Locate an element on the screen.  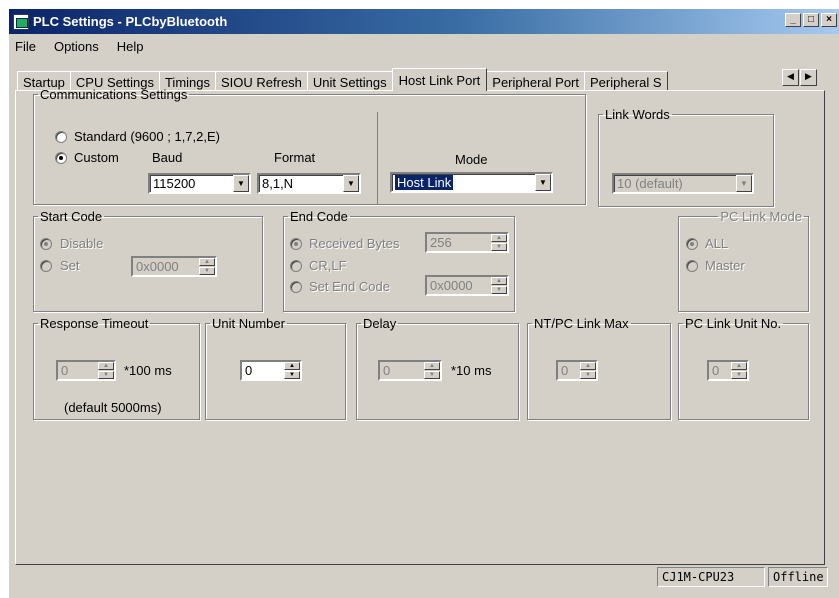
start-disable-radio is located at coordinates (46, 244).